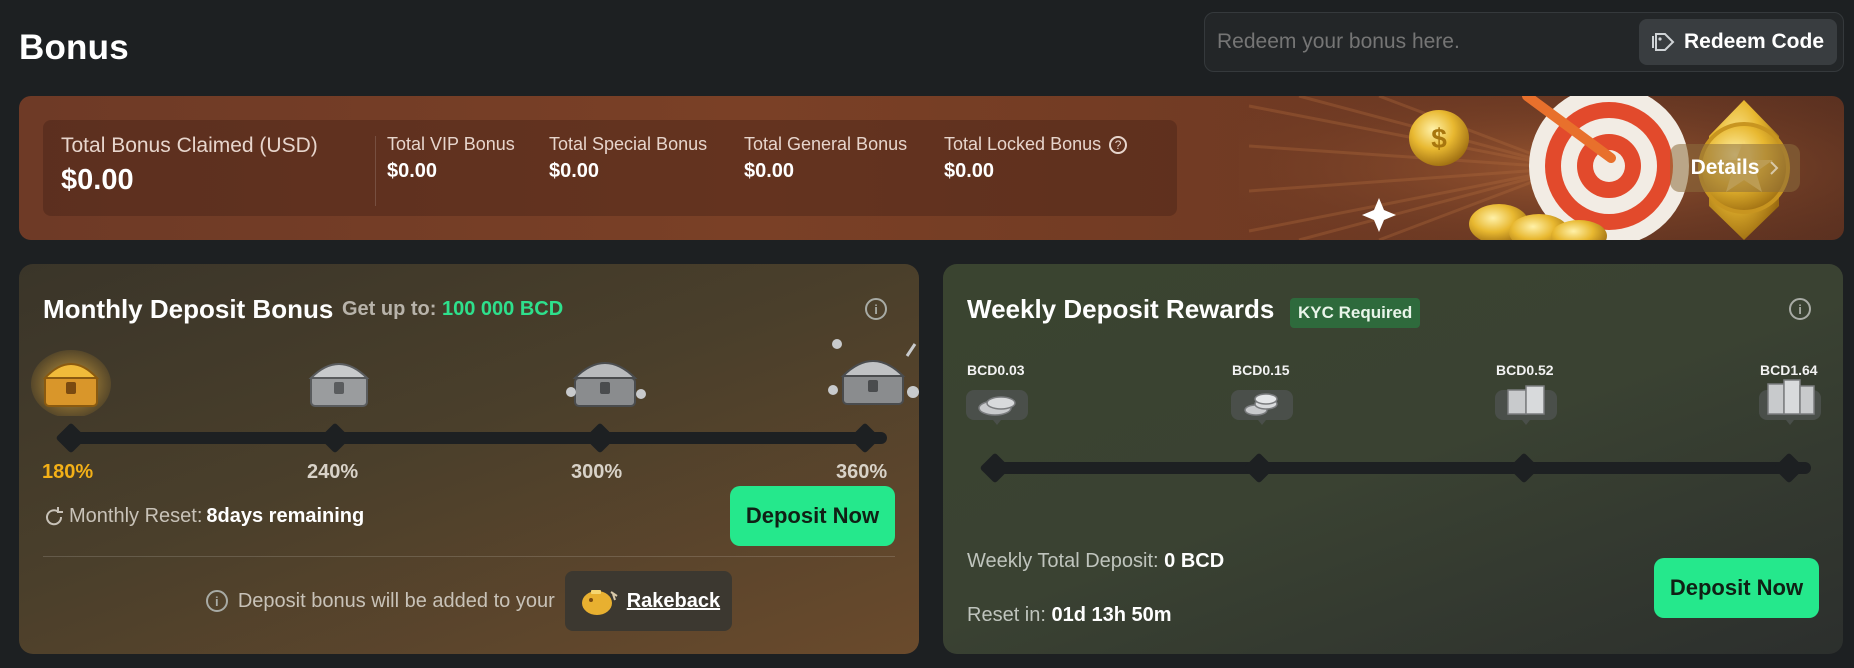 Image resolution: width=1854 pixels, height=668 pixels. What do you see at coordinates (769, 171) in the screenshot?
I see `general-bonus-value: $0.00` at bounding box center [769, 171].